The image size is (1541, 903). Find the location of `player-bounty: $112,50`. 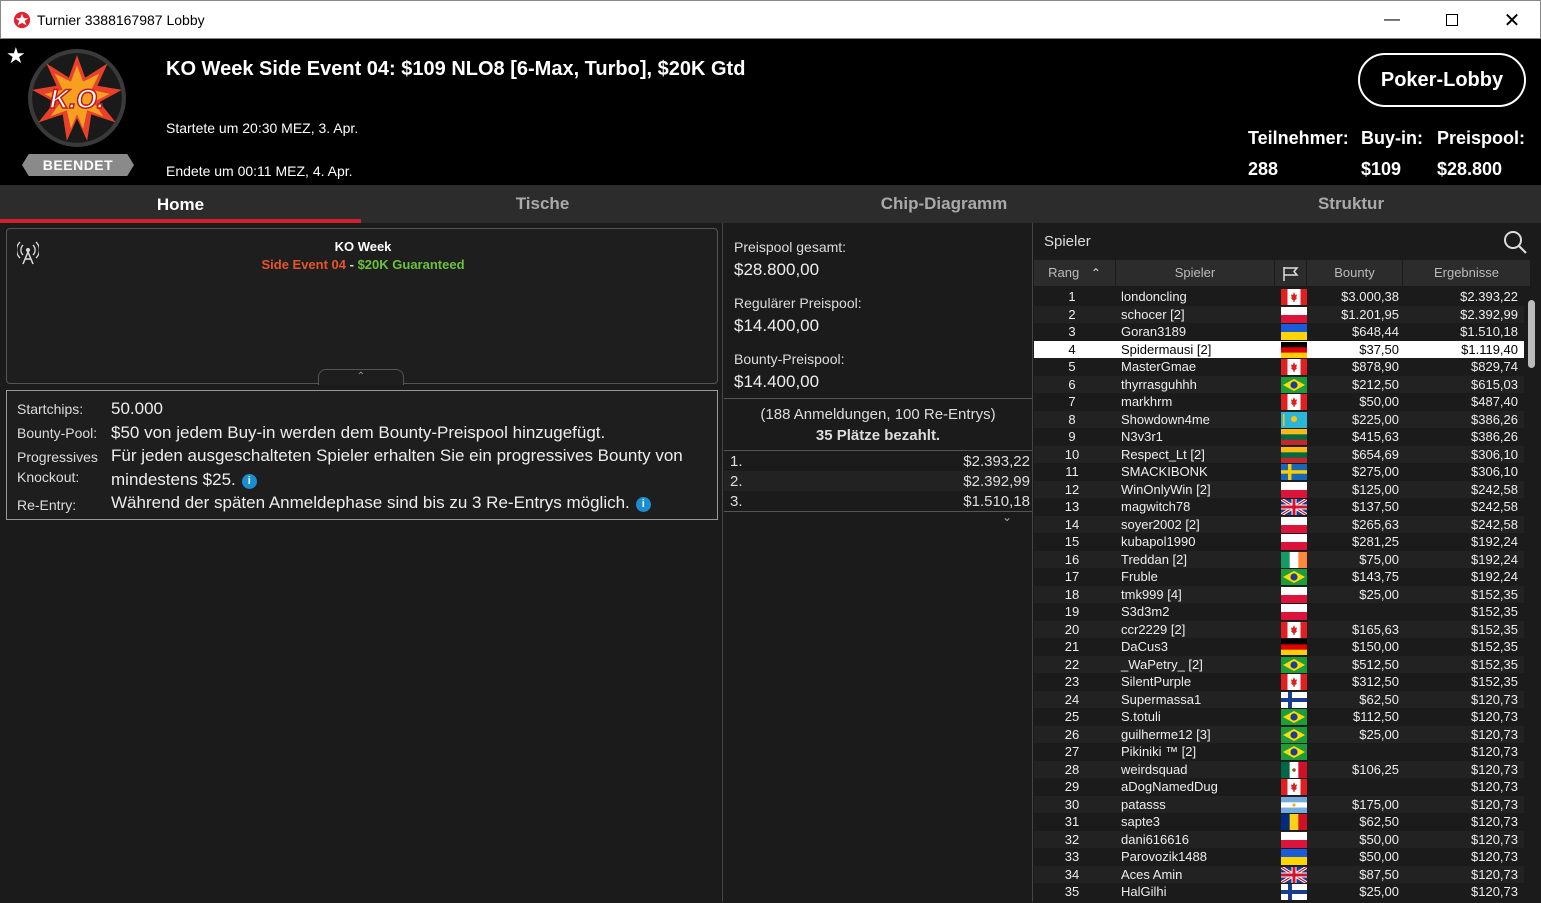

player-bounty: $112,50 is located at coordinates (1375, 716).